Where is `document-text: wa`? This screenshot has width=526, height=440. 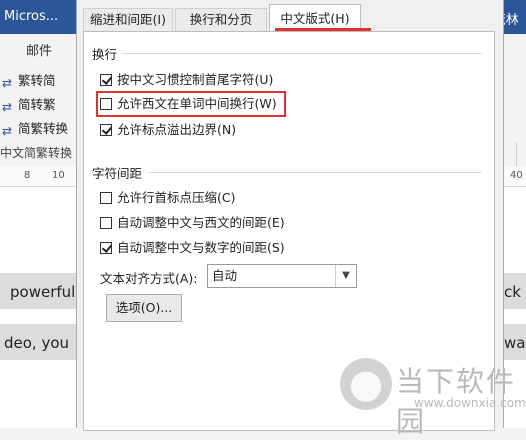 document-text: wa is located at coordinates (515, 343).